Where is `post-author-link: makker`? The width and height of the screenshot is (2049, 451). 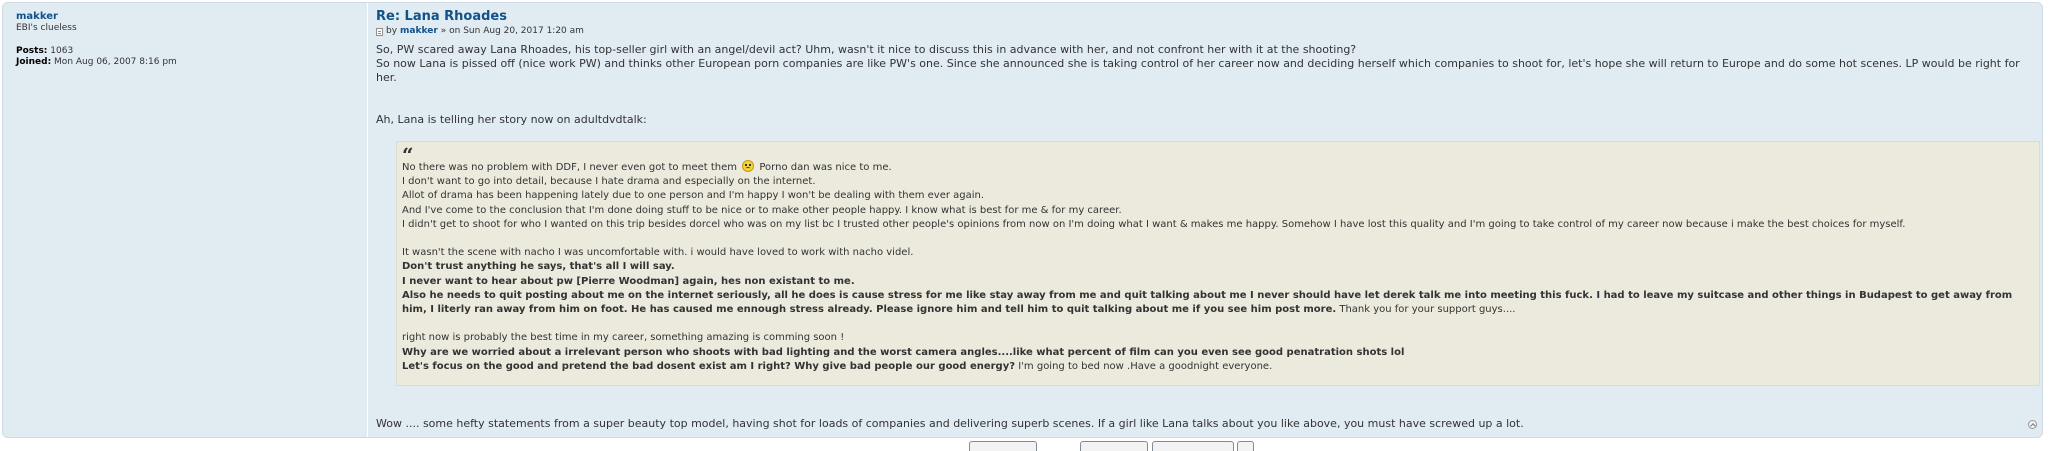
post-author-link: makker is located at coordinates (419, 31).